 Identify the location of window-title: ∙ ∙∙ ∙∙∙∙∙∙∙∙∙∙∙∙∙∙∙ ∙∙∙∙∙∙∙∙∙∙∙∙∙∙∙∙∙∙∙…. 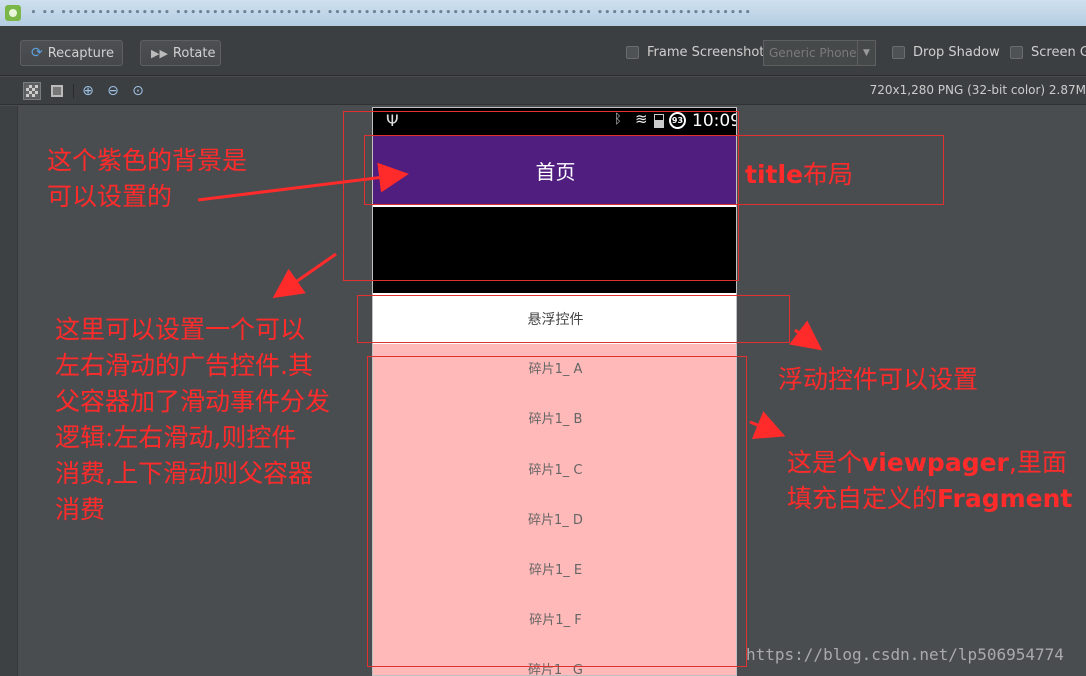
(391, 11).